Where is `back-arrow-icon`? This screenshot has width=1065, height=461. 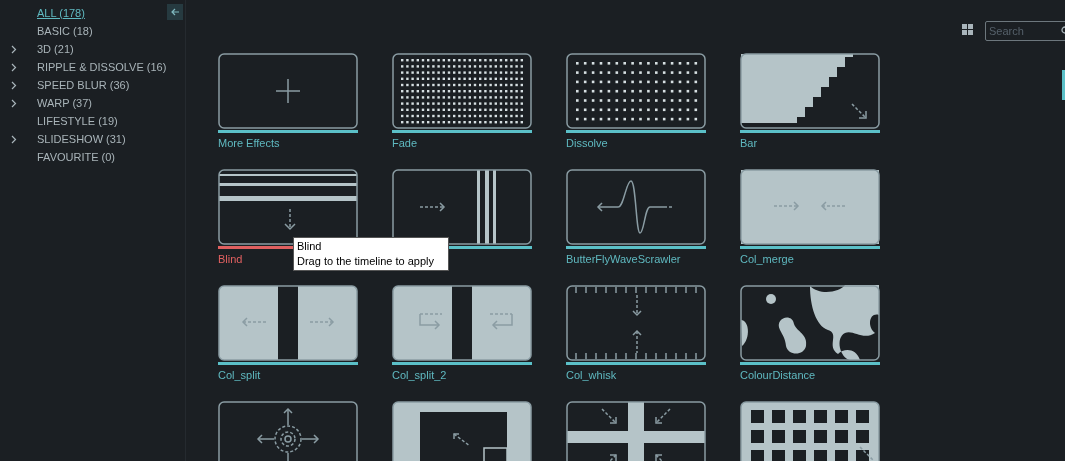
back-arrow-icon is located at coordinates (175, 12).